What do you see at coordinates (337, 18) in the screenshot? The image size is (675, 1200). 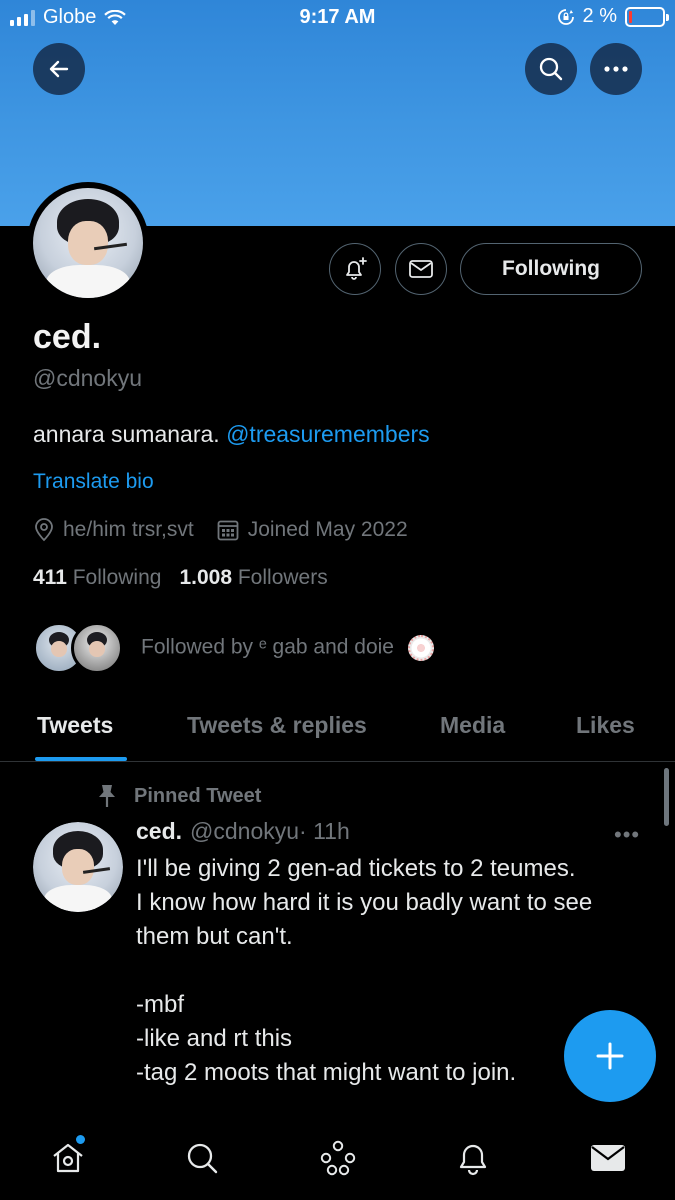 I see `status-bar: Globe 9:17 AM 2 %` at bounding box center [337, 18].